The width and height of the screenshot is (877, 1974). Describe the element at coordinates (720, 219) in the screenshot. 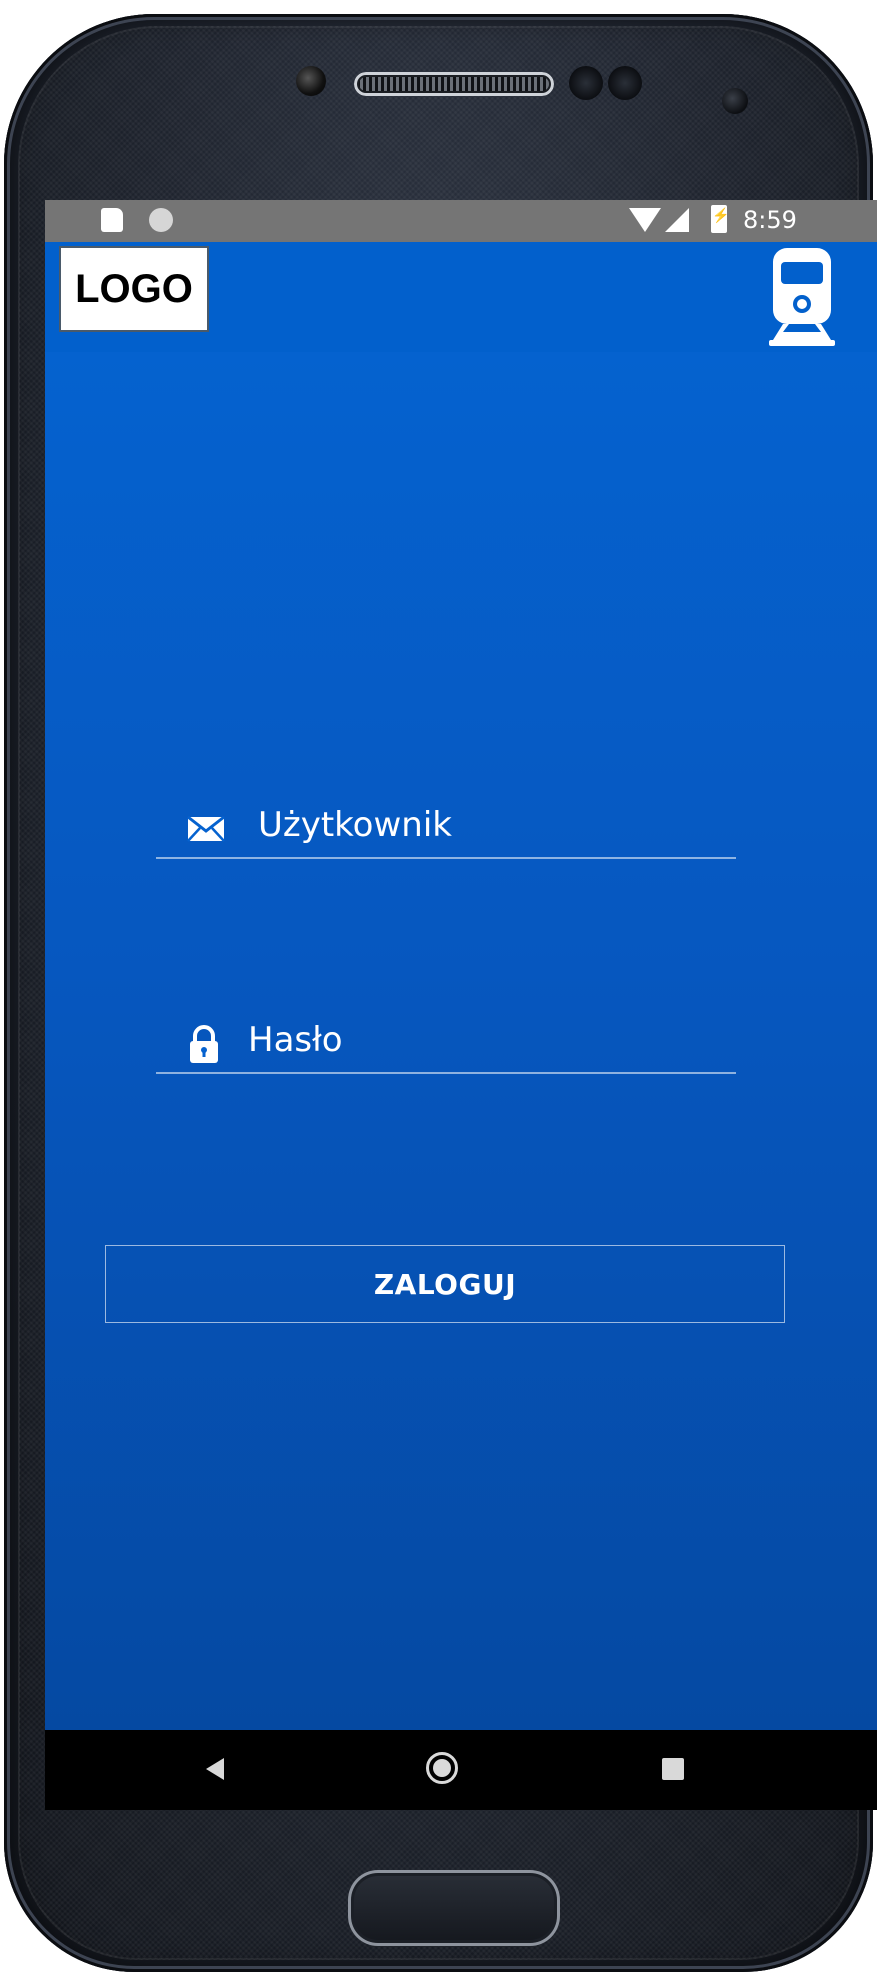

I see `battery-charging-icon` at that location.